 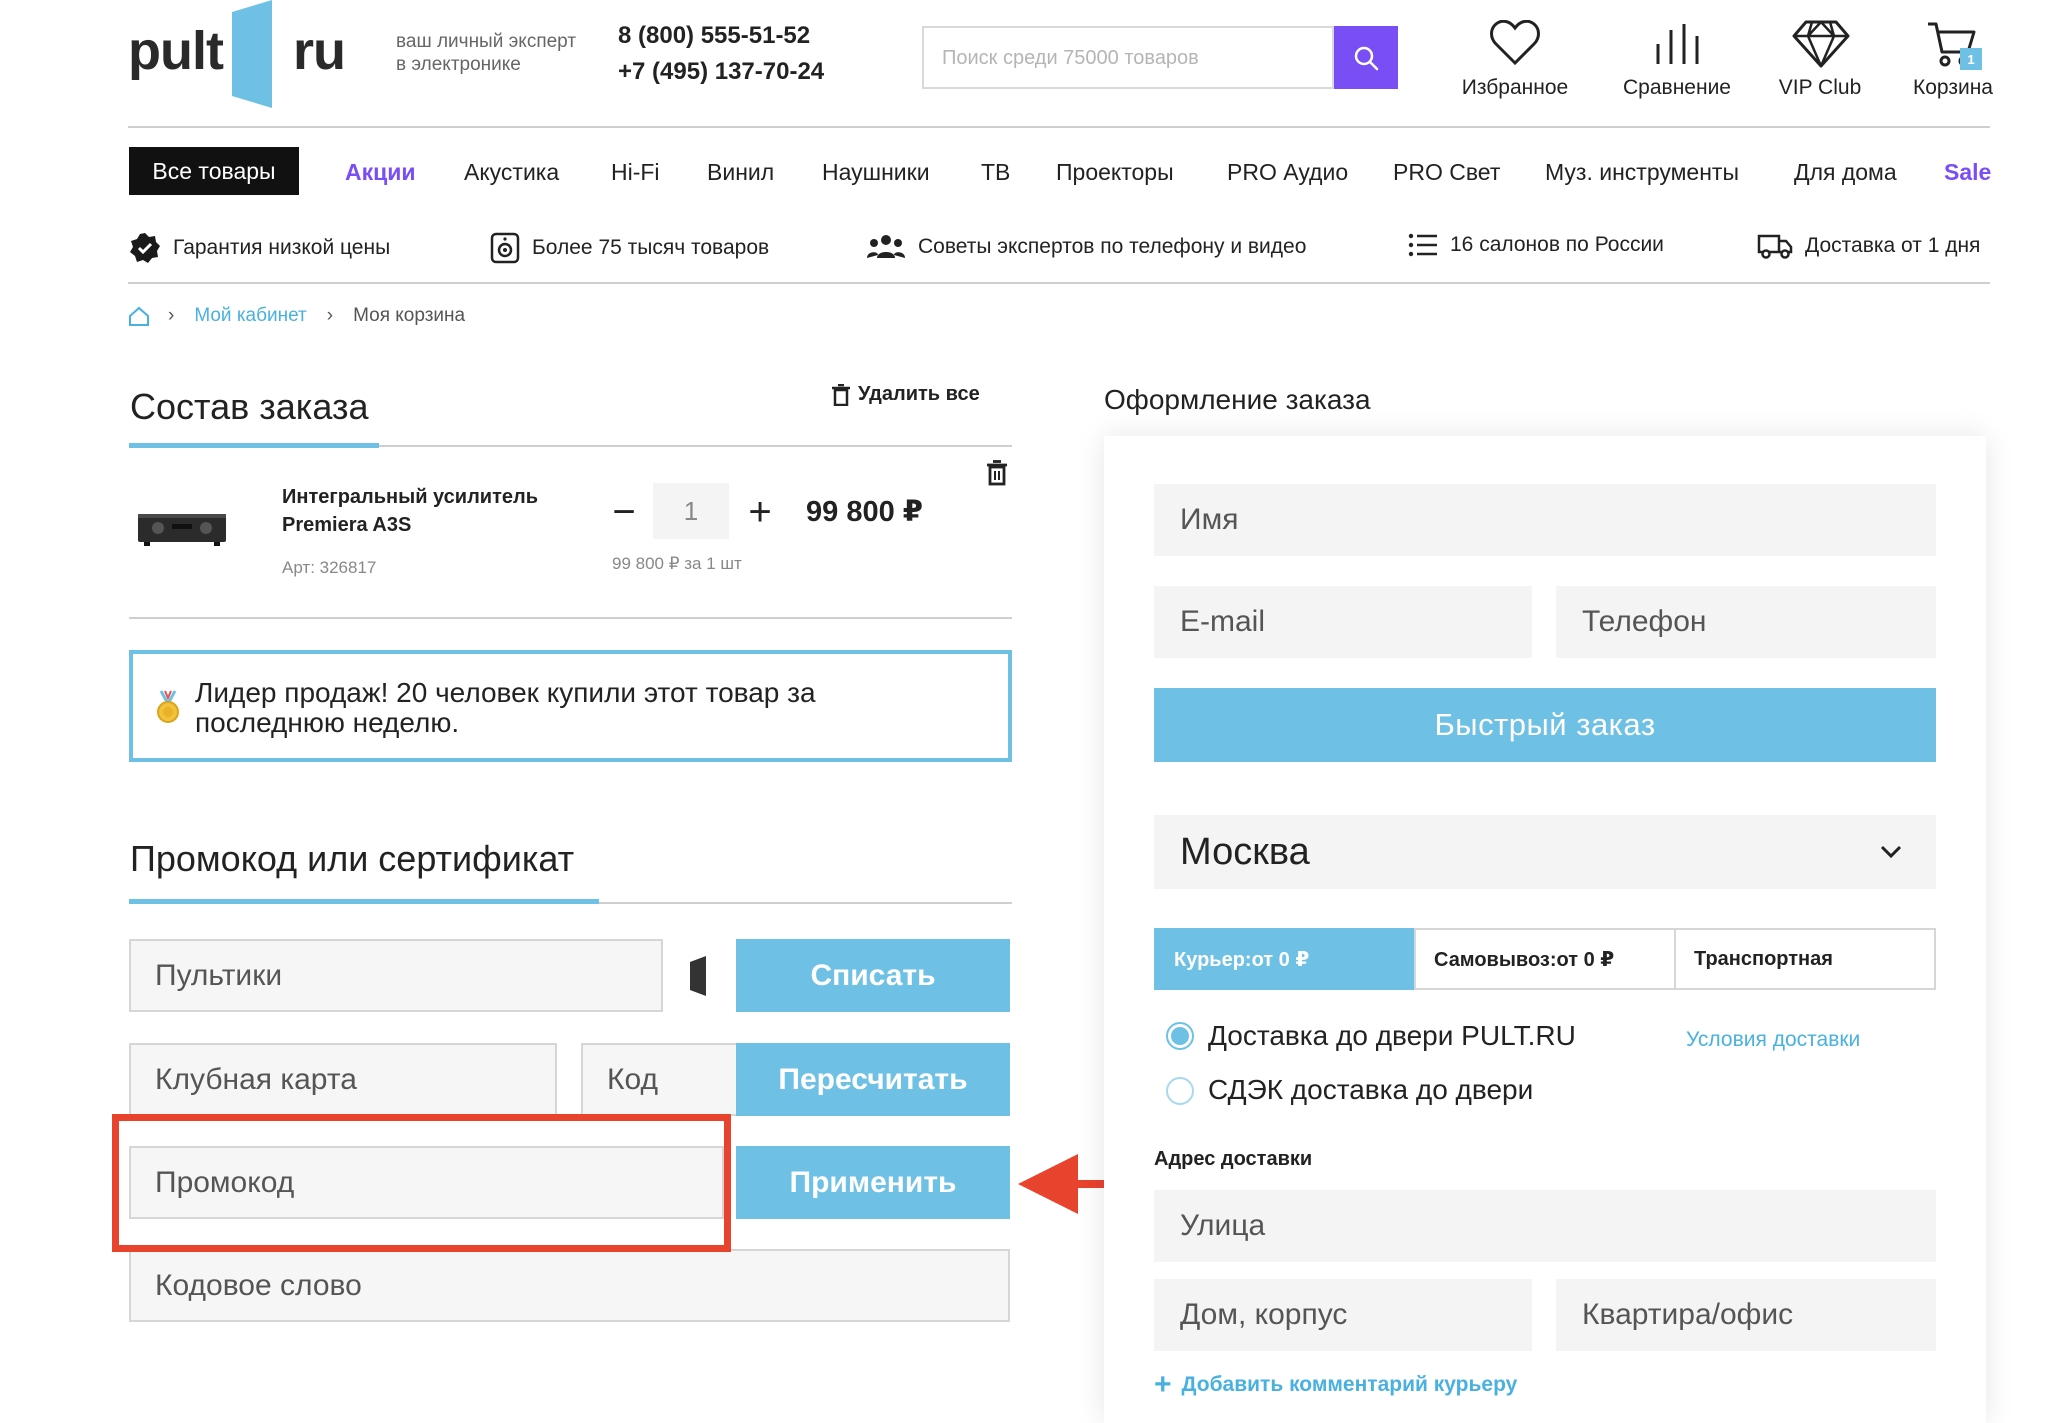 I want to click on phone-input: Телефон, so click(x=1746, y=622).